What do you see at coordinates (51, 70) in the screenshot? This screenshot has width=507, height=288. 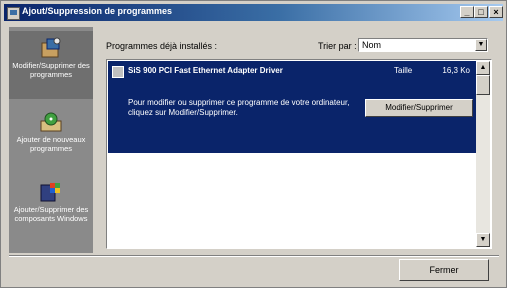 I see `sidebar-item-label: Modifier/Supprimer des programmes` at bounding box center [51, 70].